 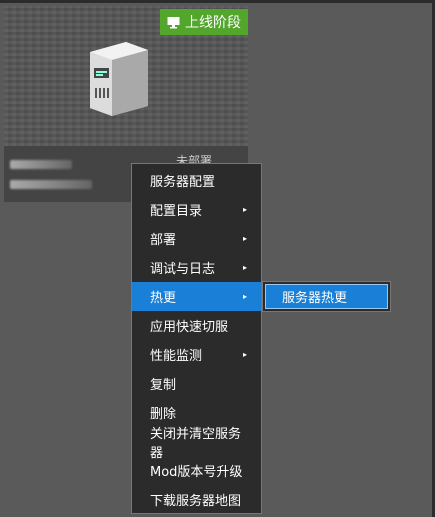 What do you see at coordinates (196, 296) in the screenshot?
I see `menu-item-hotfix: 热更 ▸` at bounding box center [196, 296].